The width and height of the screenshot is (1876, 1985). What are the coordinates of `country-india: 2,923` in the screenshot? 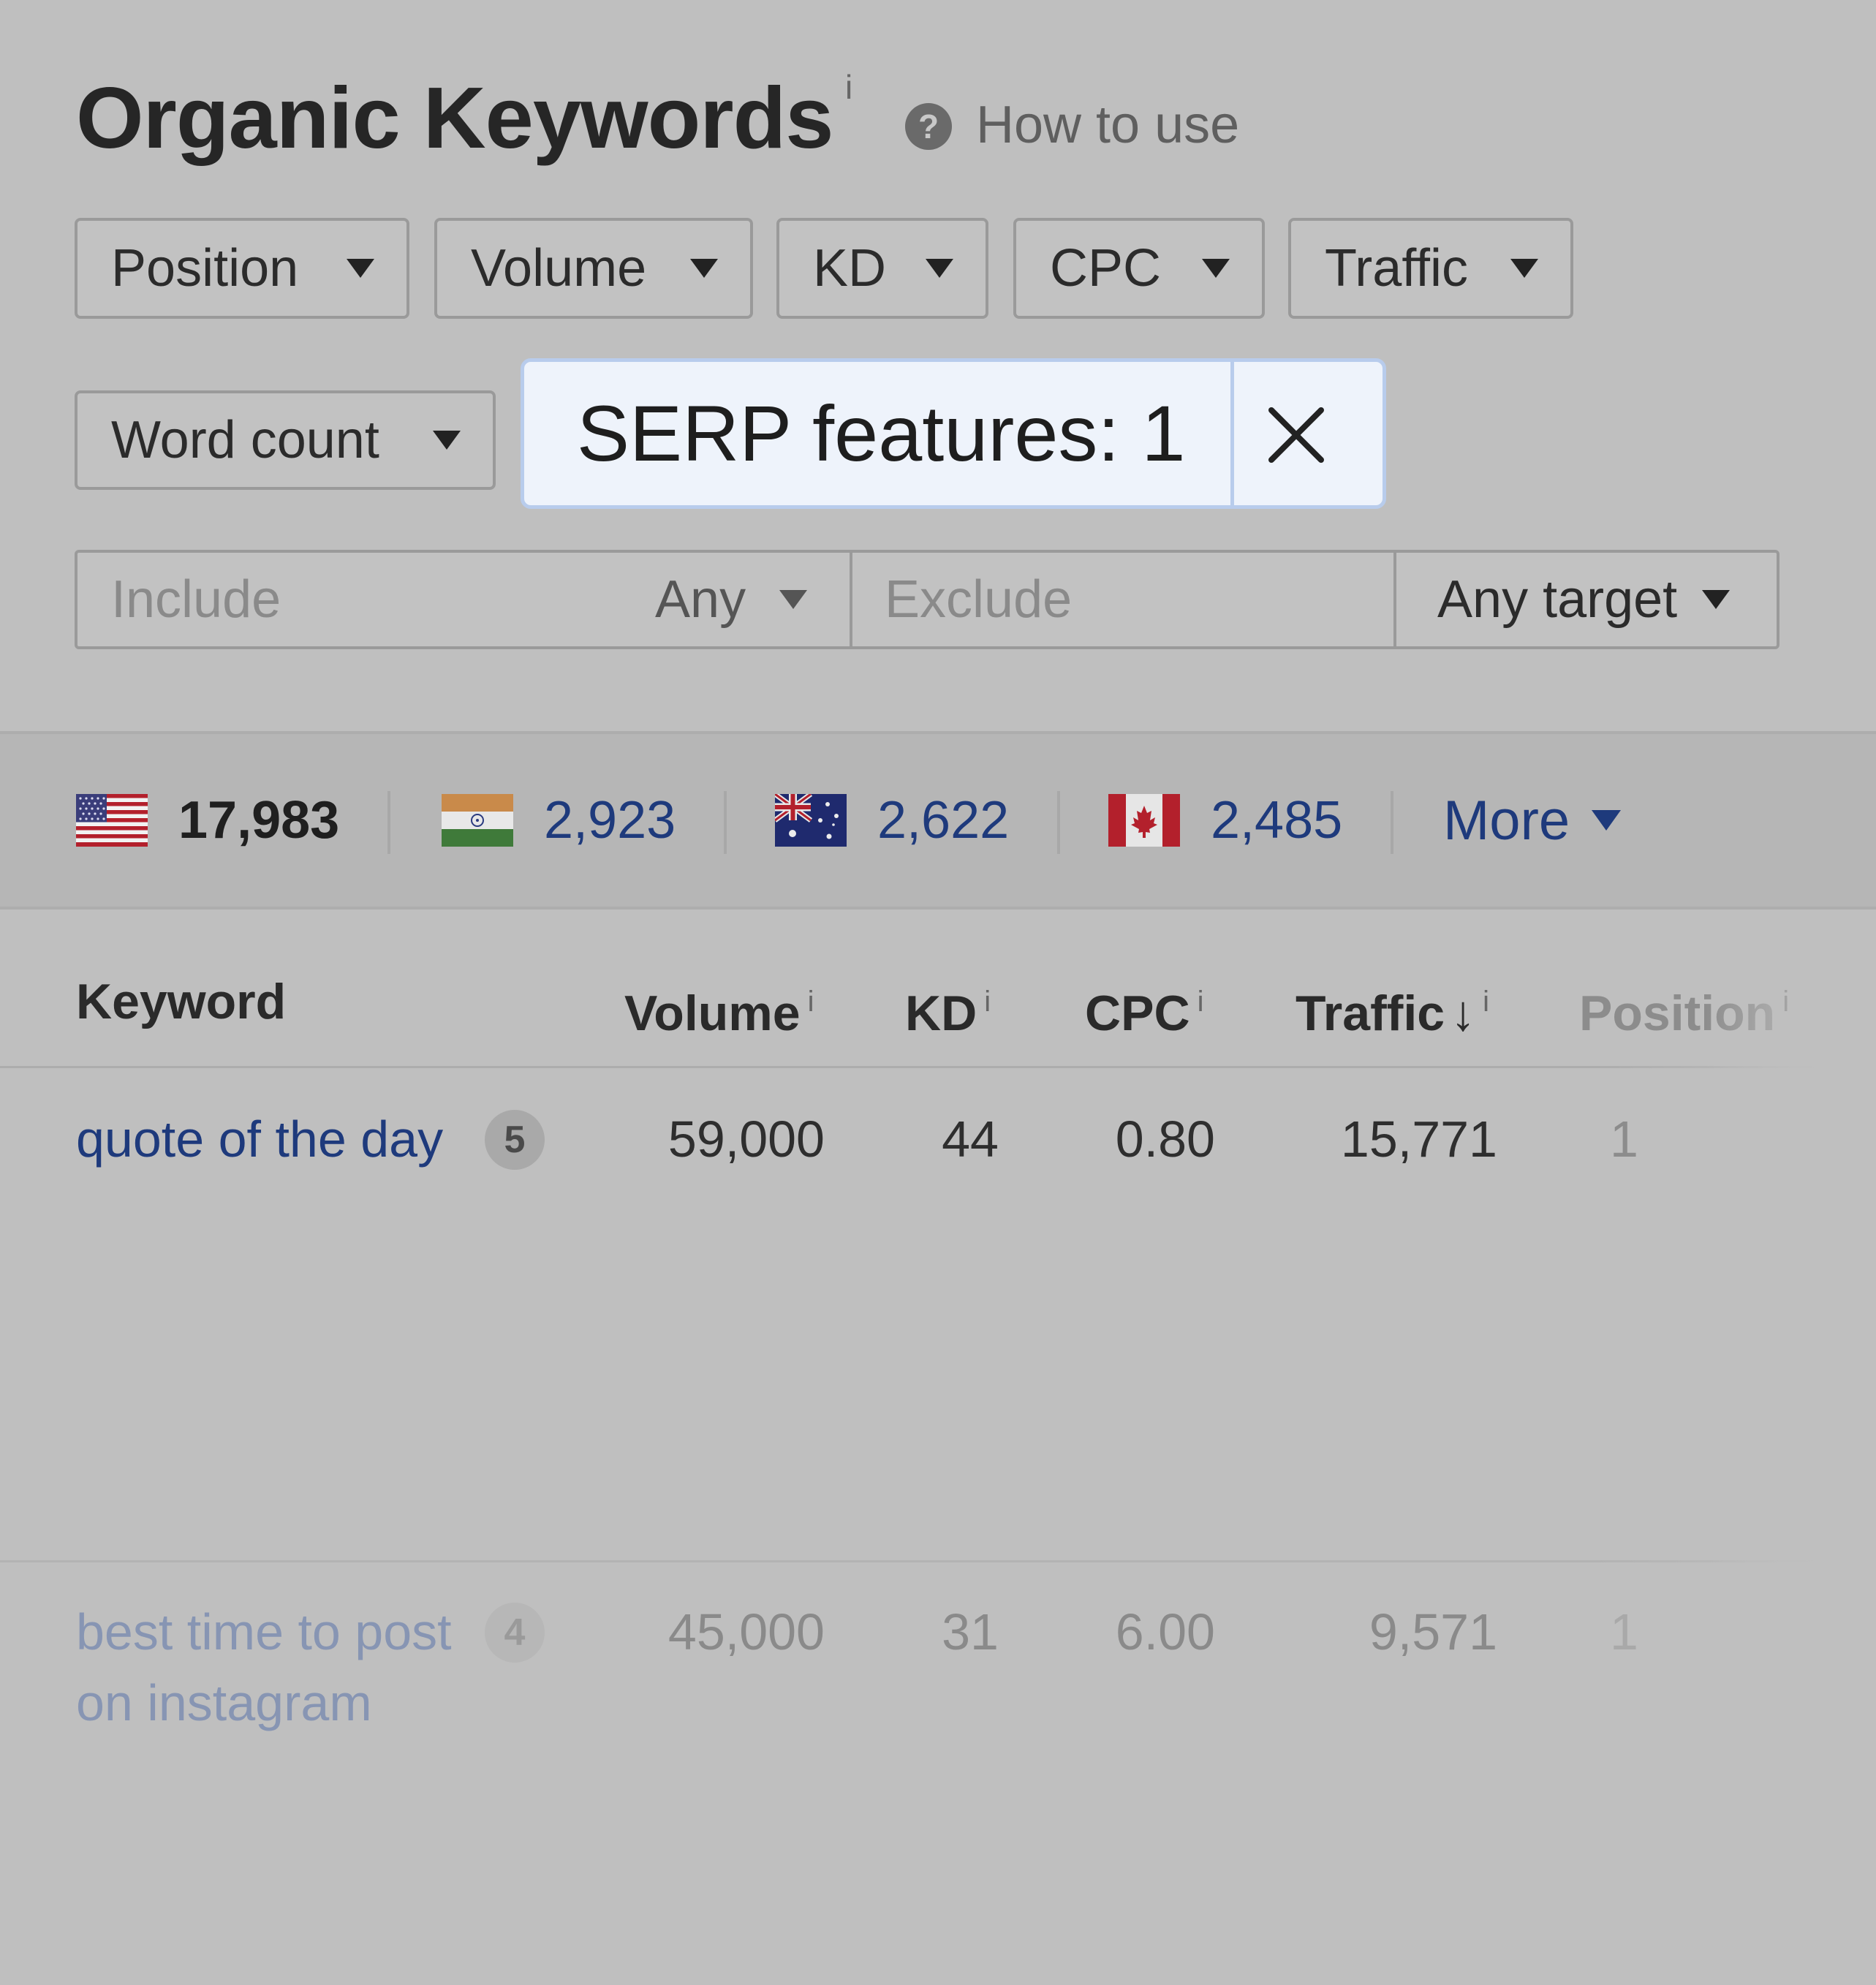 It's located at (559, 820).